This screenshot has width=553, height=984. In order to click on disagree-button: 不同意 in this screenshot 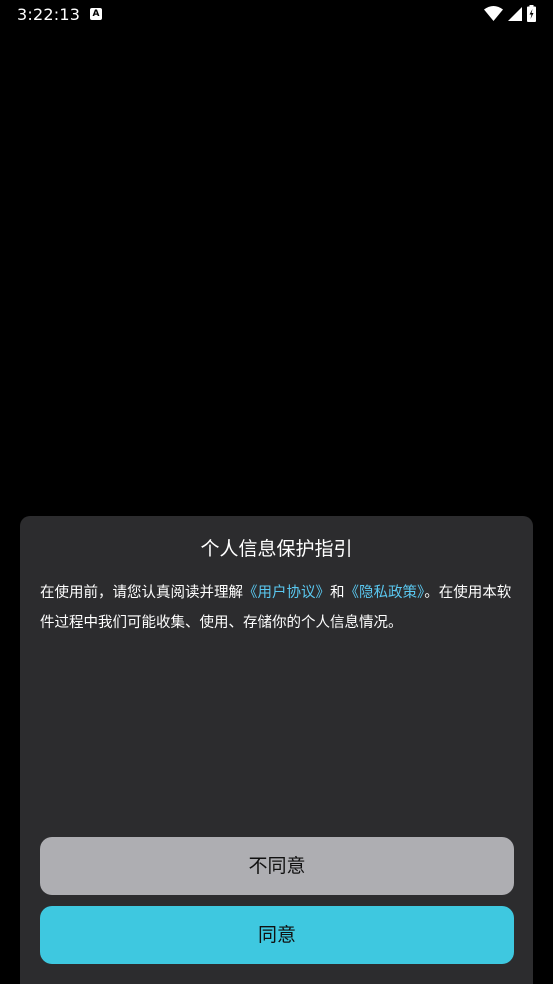, I will do `click(277, 866)`.